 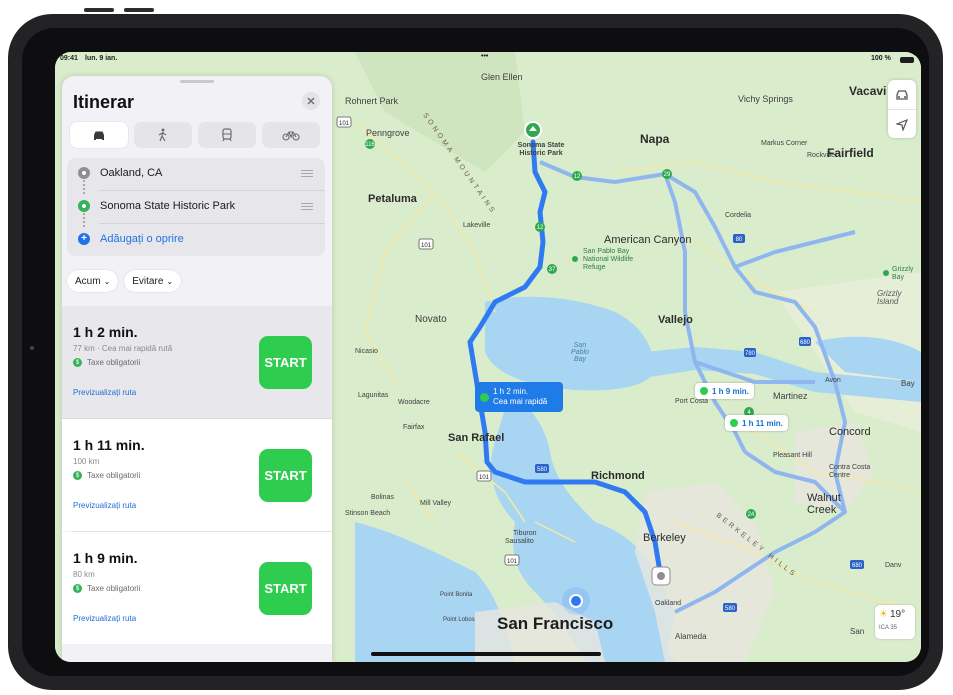 What do you see at coordinates (477, 225) in the screenshot?
I see `map-label-lakeville: Lakeville` at bounding box center [477, 225].